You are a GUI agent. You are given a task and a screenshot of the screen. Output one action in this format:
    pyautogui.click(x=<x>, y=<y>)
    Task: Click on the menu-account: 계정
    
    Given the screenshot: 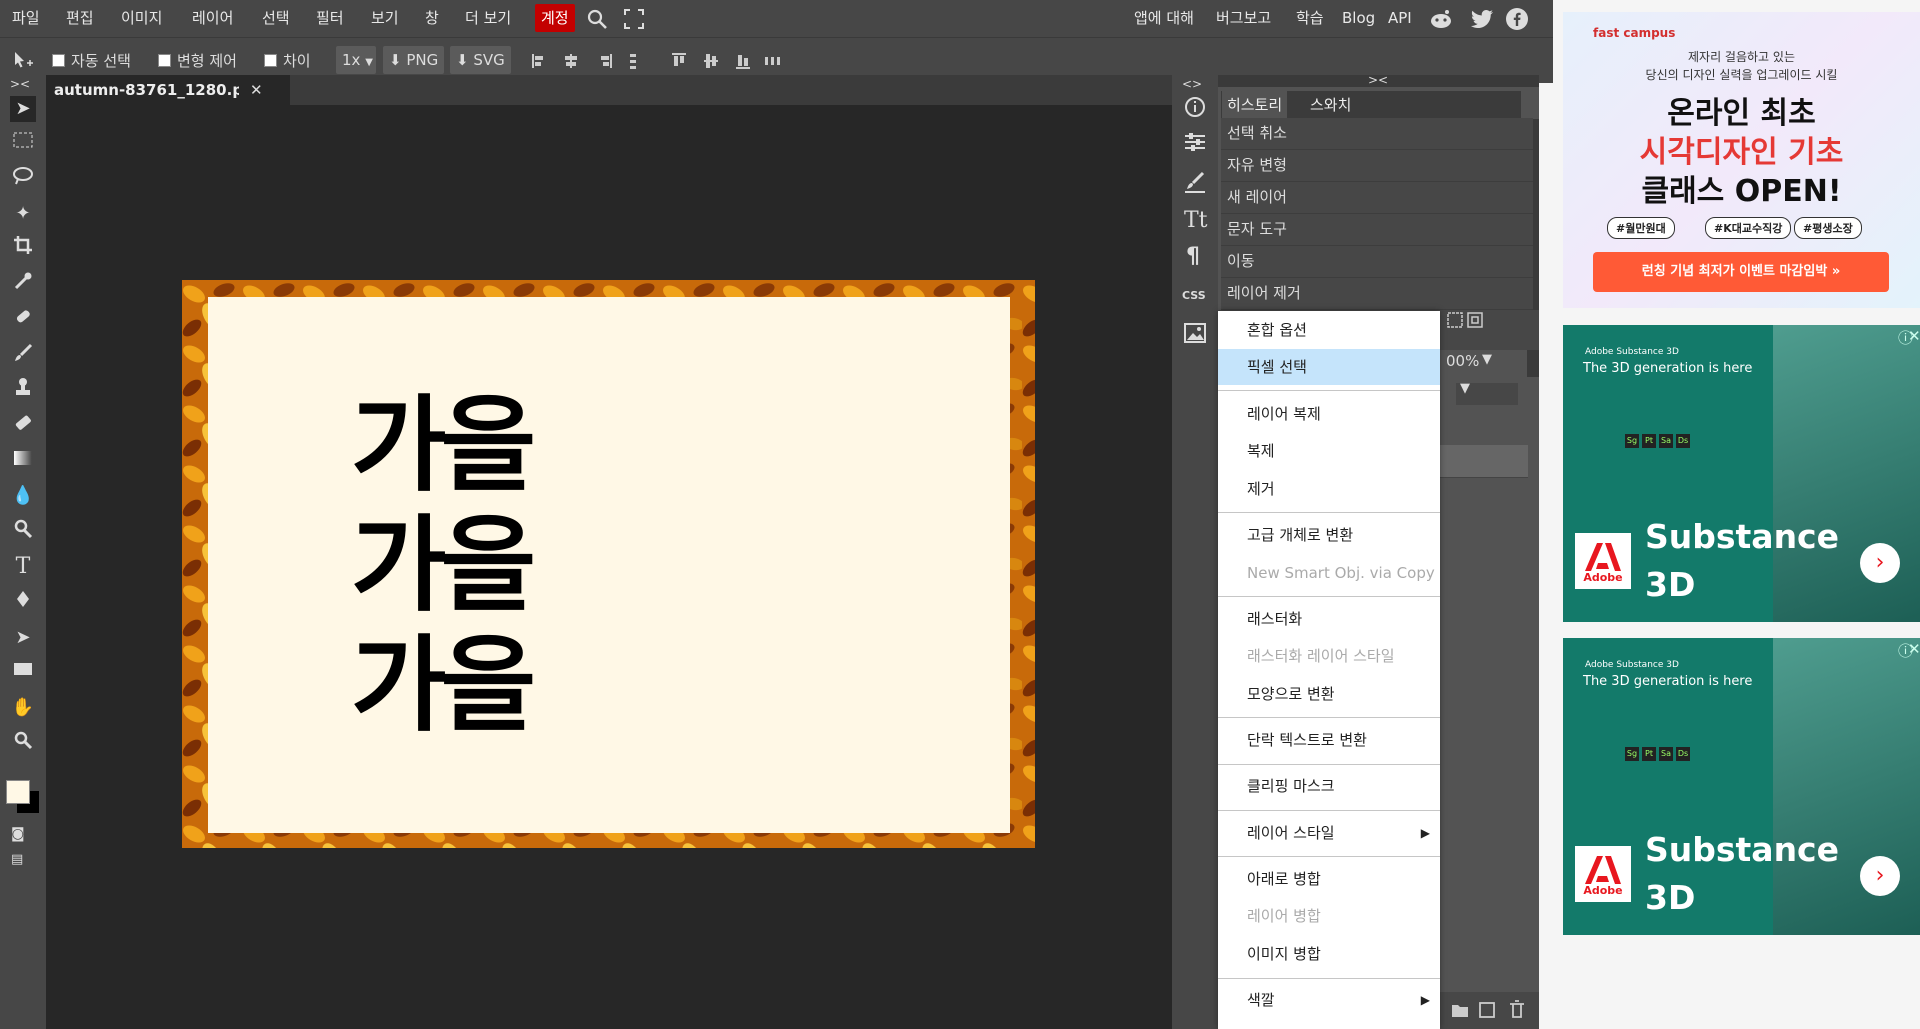 What is the action you would take?
    pyautogui.click(x=555, y=18)
    